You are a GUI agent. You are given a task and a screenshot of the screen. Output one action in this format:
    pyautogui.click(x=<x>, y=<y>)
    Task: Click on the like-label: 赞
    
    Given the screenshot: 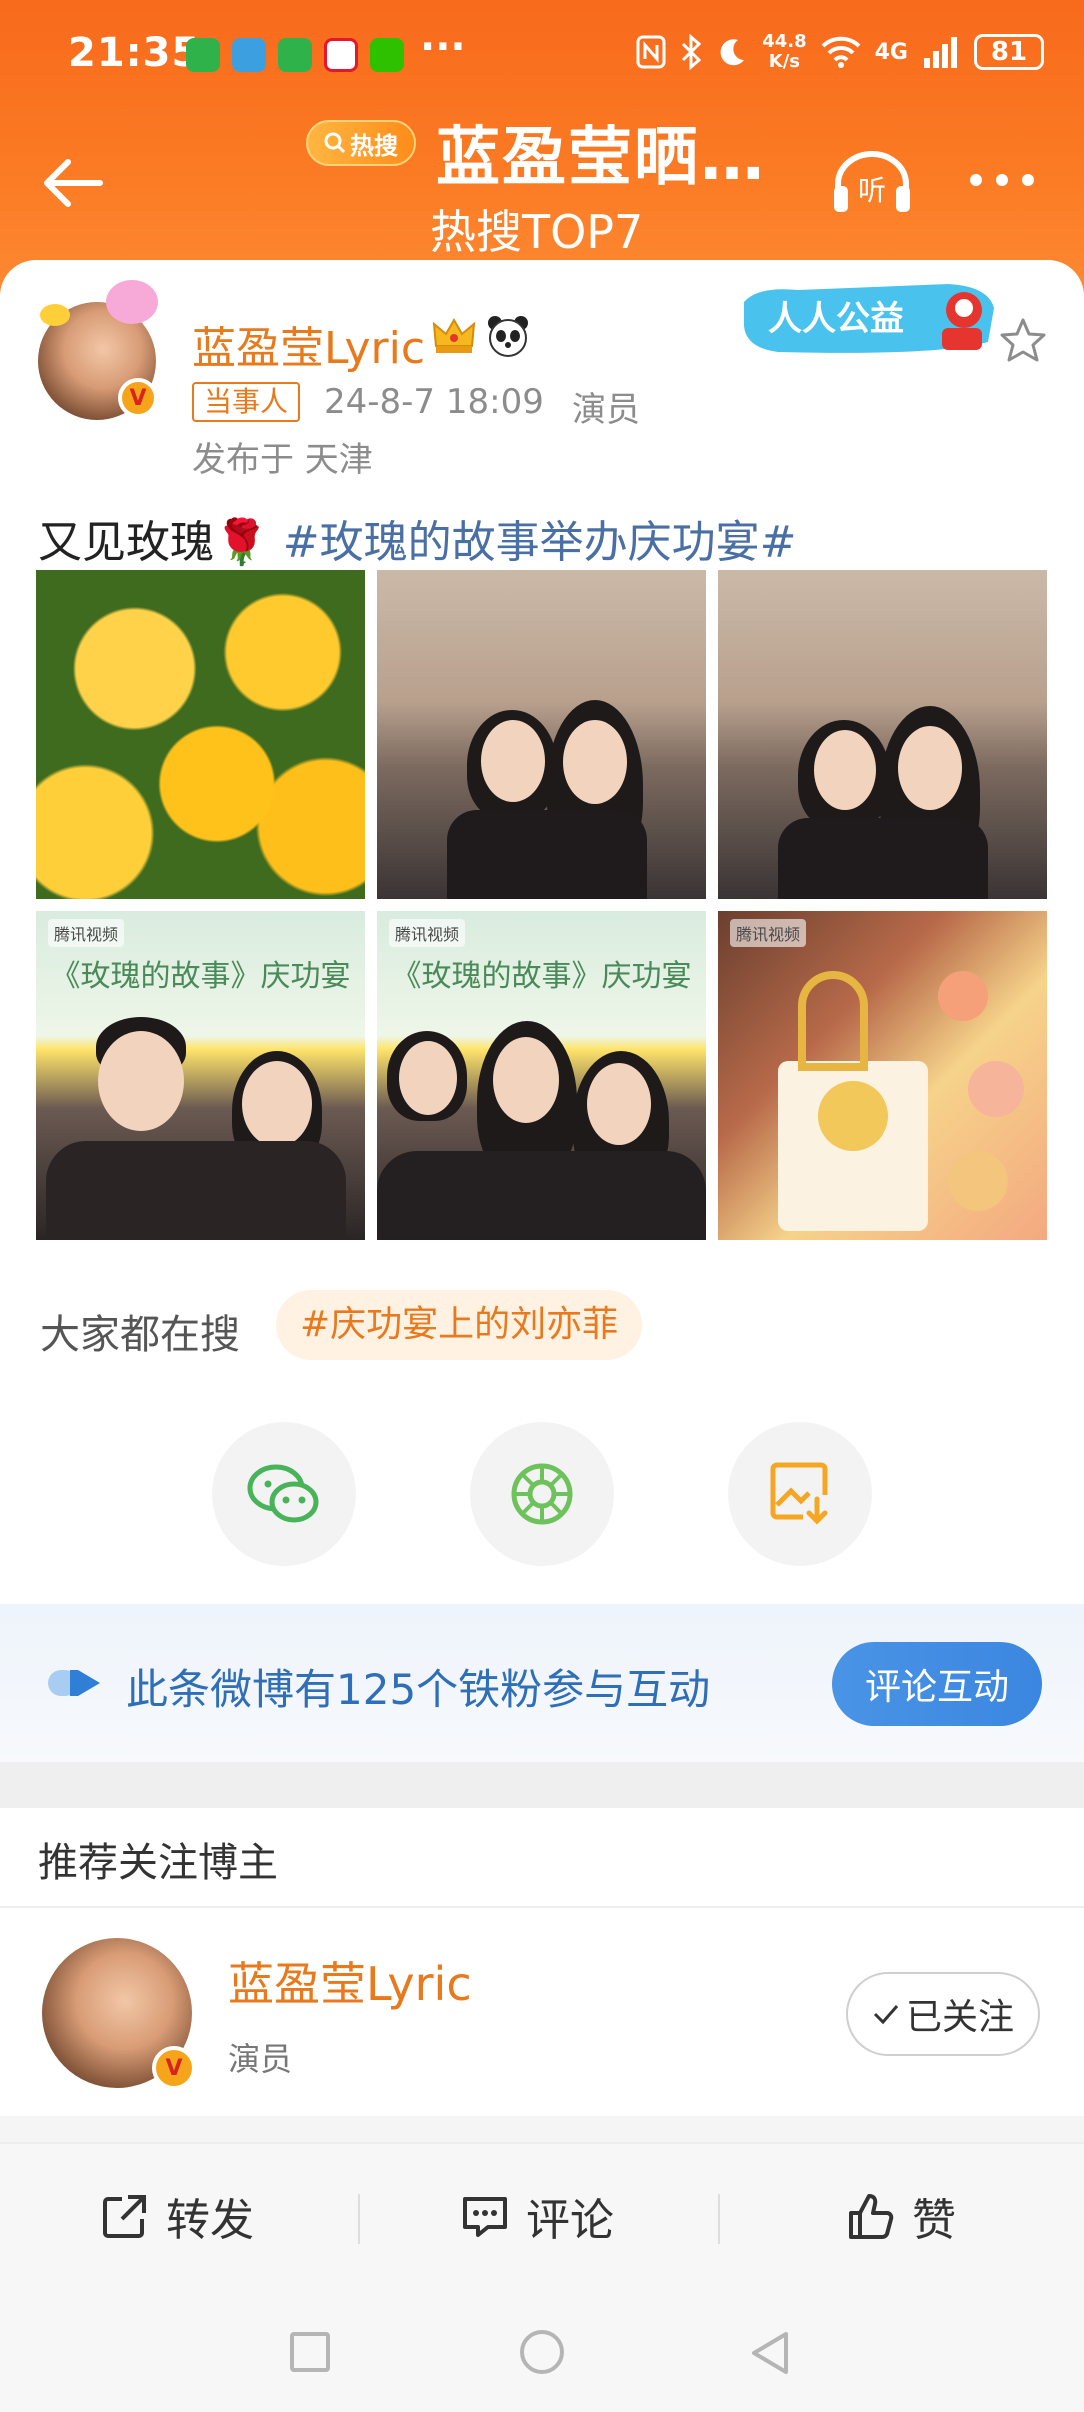 What is the action you would take?
    pyautogui.click(x=934, y=2220)
    